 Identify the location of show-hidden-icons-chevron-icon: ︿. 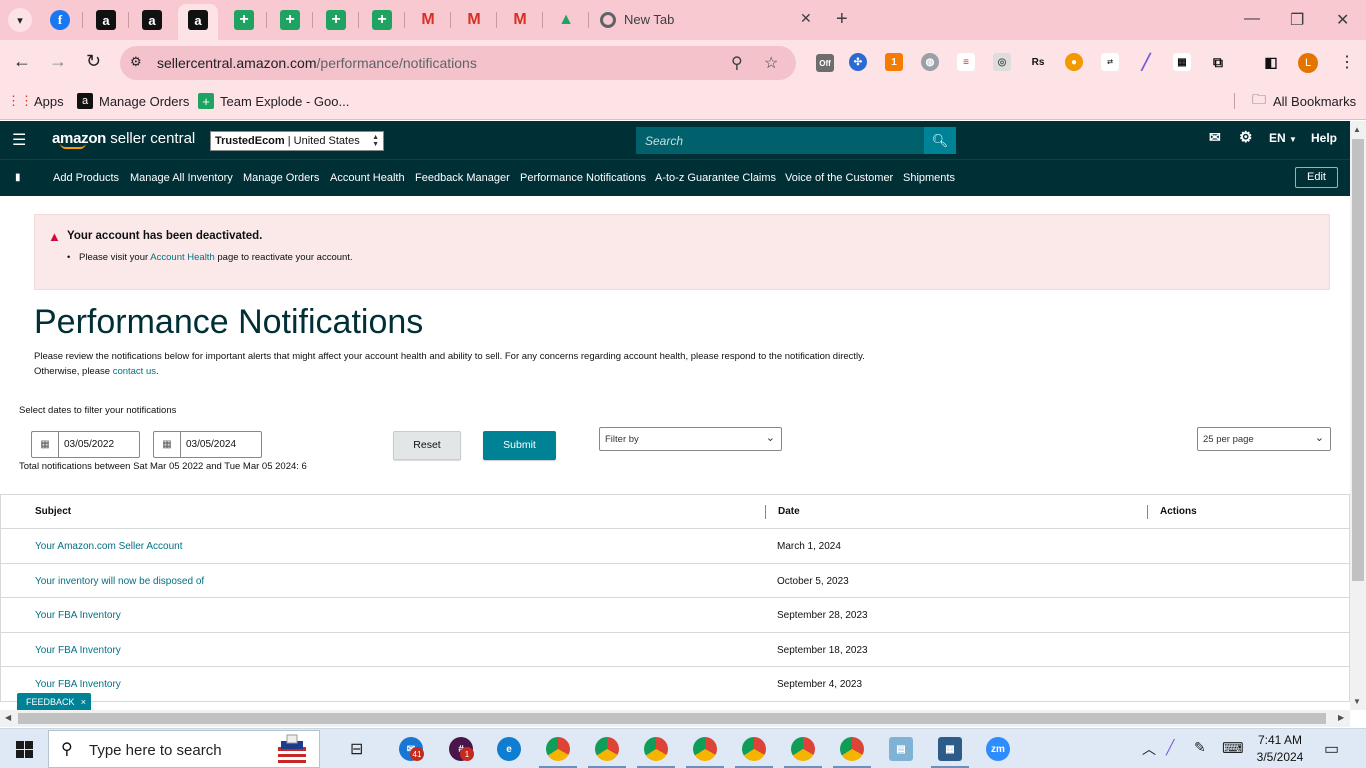
(1149, 749).